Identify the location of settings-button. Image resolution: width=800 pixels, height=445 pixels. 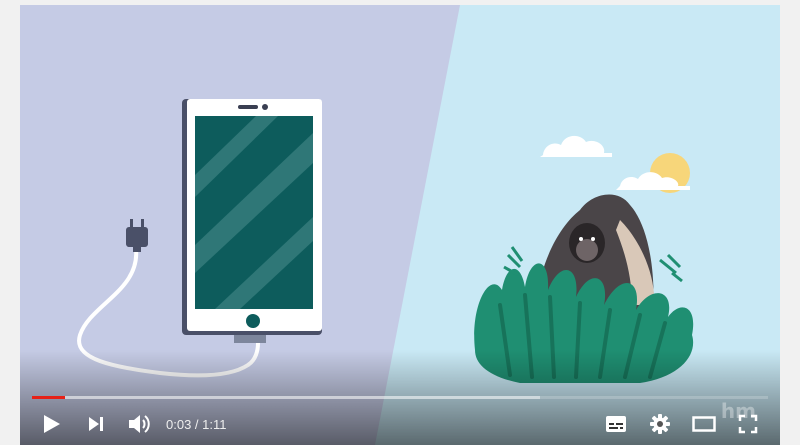
(660, 424).